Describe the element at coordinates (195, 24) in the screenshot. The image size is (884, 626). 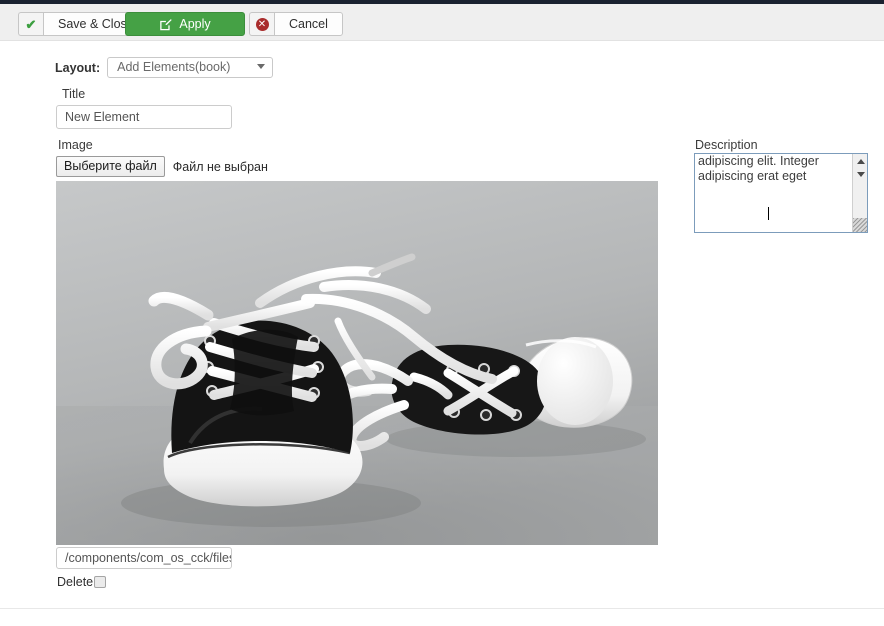
I see `apply-label: Apply` at that location.